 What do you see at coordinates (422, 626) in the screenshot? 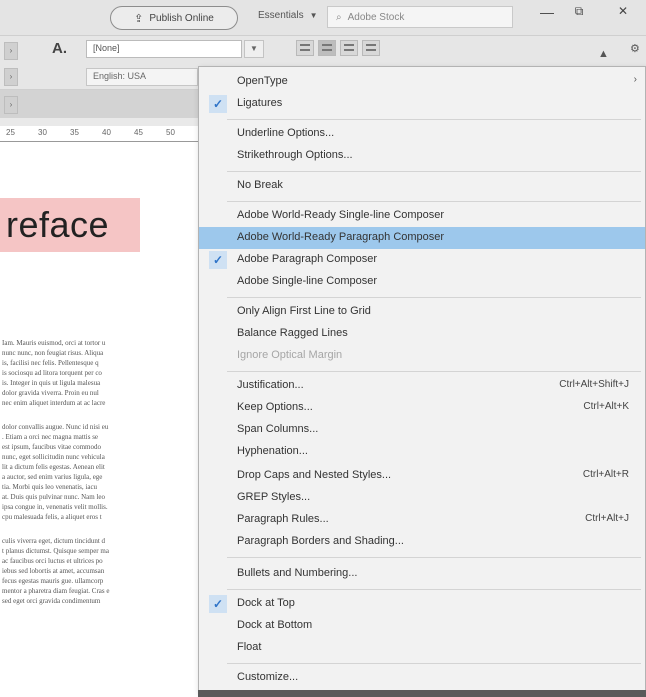
I see `menu-item-dock-at-bottom: Dock at Bottom` at bounding box center [422, 626].